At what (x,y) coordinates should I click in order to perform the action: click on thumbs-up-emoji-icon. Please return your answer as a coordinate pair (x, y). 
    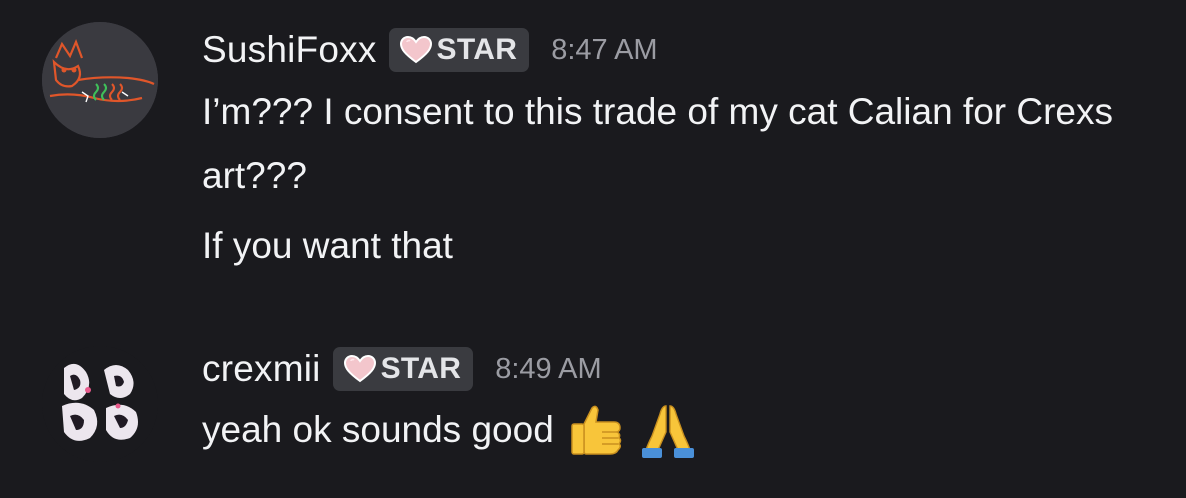
    Looking at the image, I should click on (596, 430).